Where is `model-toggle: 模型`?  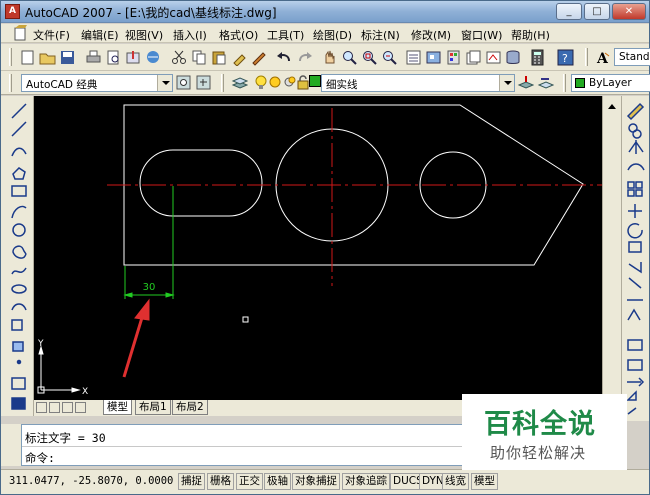 model-toggle: 模型 is located at coordinates (484, 481).